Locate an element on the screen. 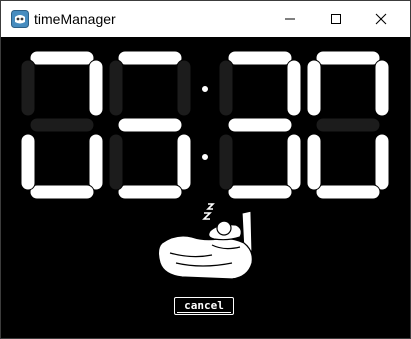  digit-4-segment-d is located at coordinates (348, 191).